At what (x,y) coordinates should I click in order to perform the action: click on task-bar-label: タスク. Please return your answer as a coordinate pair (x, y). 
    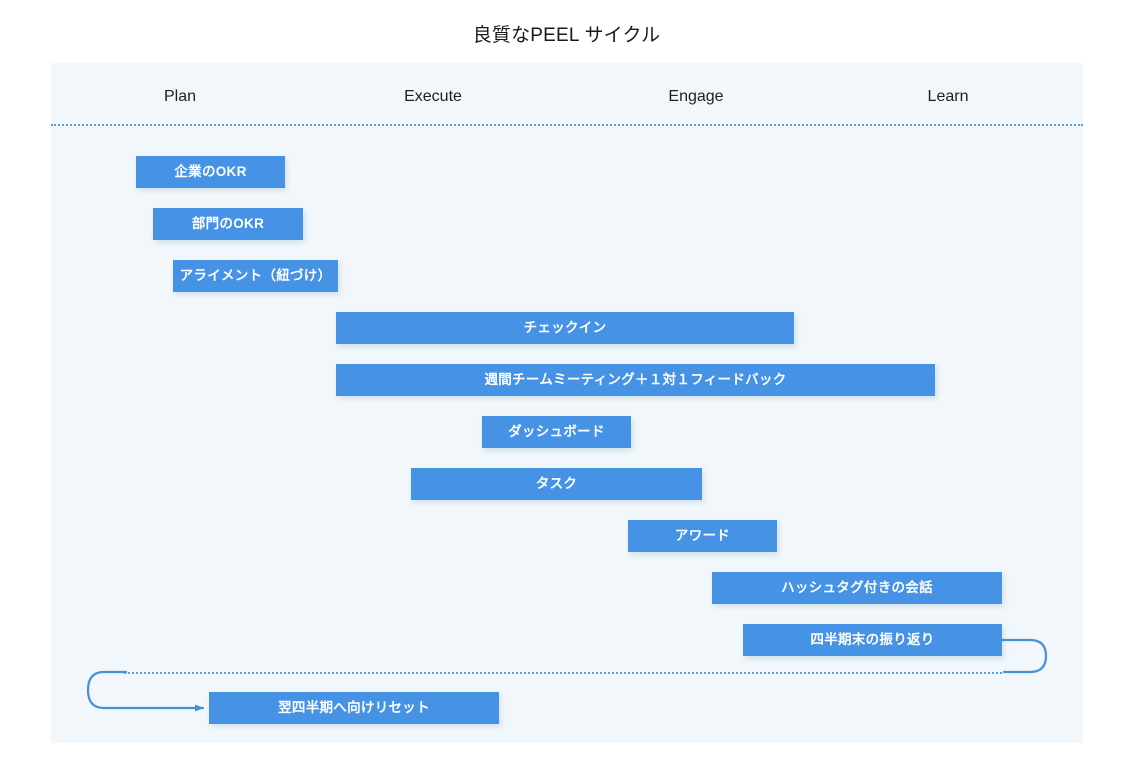
    Looking at the image, I should click on (556, 484).